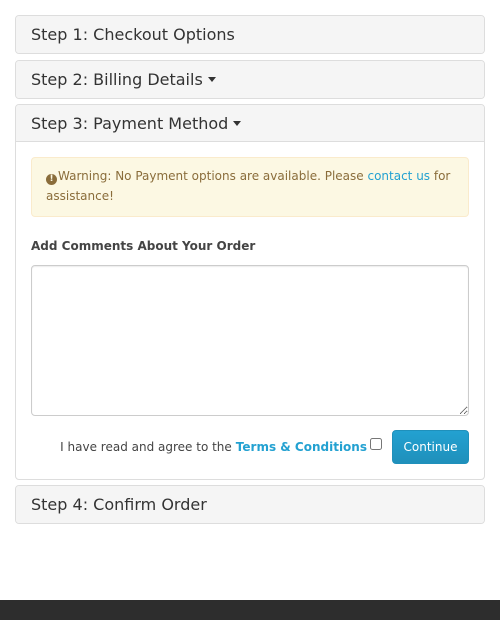 Image resolution: width=500 pixels, height=620 pixels. What do you see at coordinates (117, 79) in the screenshot?
I see `step2-title: Step 2: Billing Details` at bounding box center [117, 79].